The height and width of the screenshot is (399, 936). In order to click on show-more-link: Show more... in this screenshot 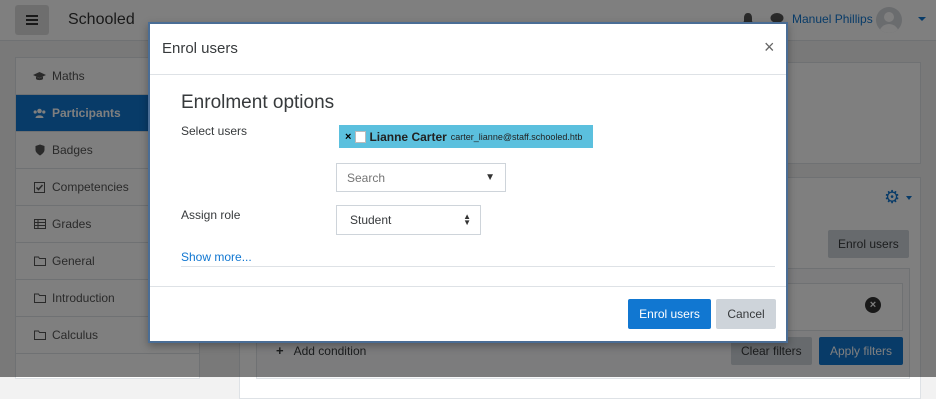, I will do `click(216, 257)`.